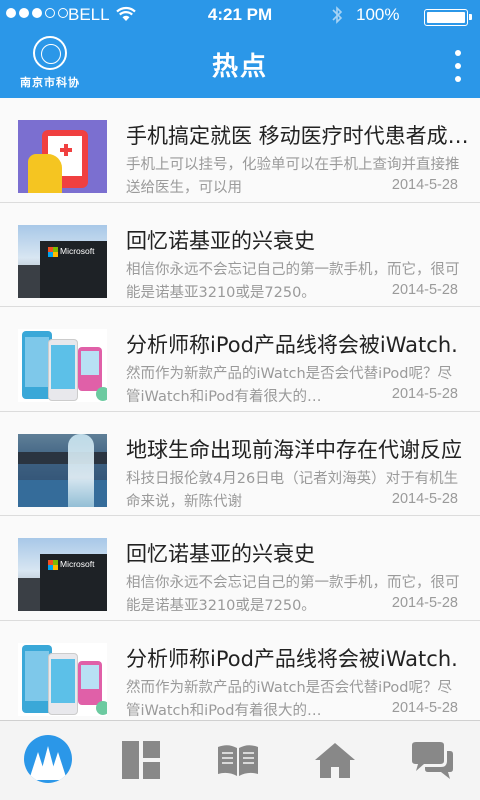 The width and height of the screenshot is (480, 800). I want to click on chat-icon, so click(432, 761).